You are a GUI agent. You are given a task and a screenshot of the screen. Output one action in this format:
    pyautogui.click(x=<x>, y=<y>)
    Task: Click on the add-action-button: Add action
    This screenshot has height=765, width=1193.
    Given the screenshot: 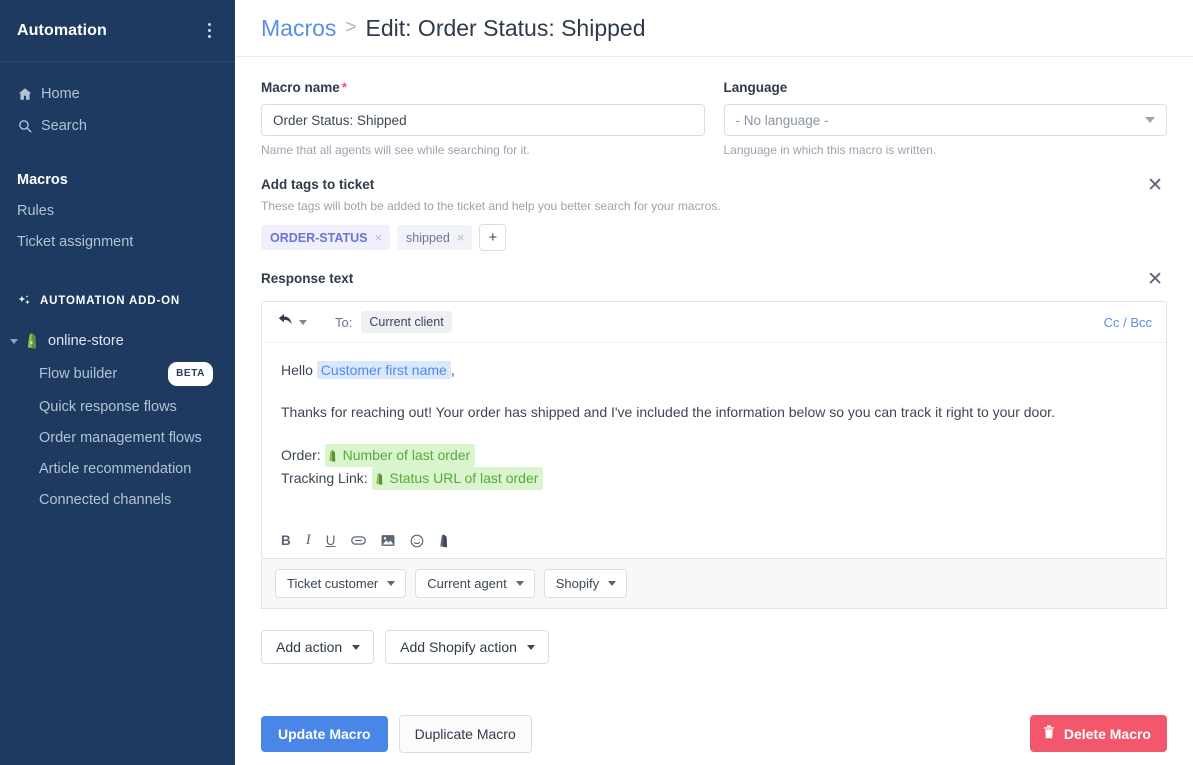 What is the action you would take?
    pyautogui.click(x=318, y=647)
    